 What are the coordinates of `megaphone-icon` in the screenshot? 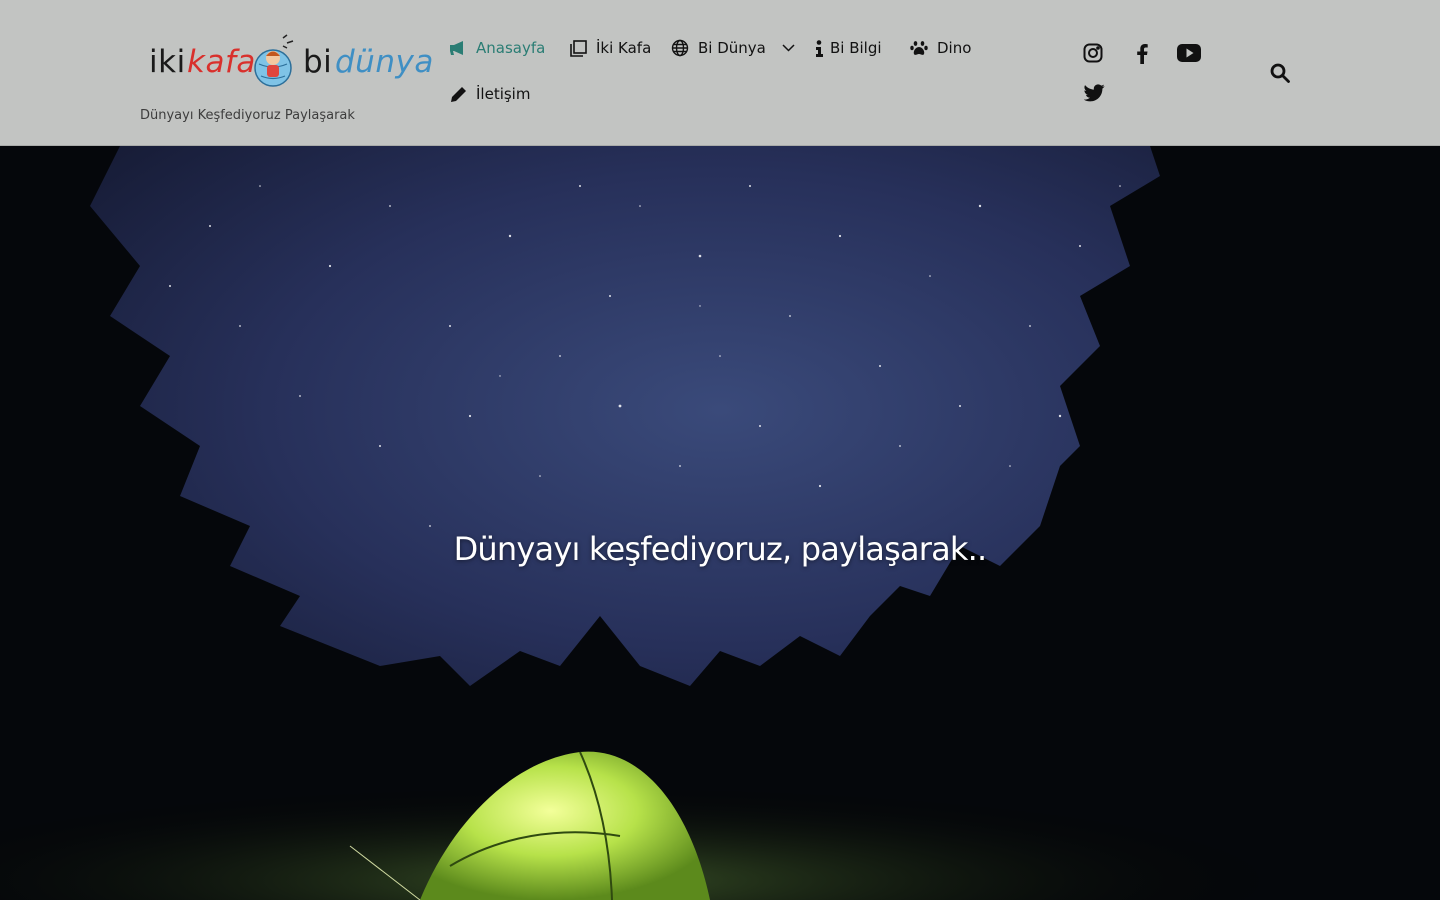 It's located at (458, 48).